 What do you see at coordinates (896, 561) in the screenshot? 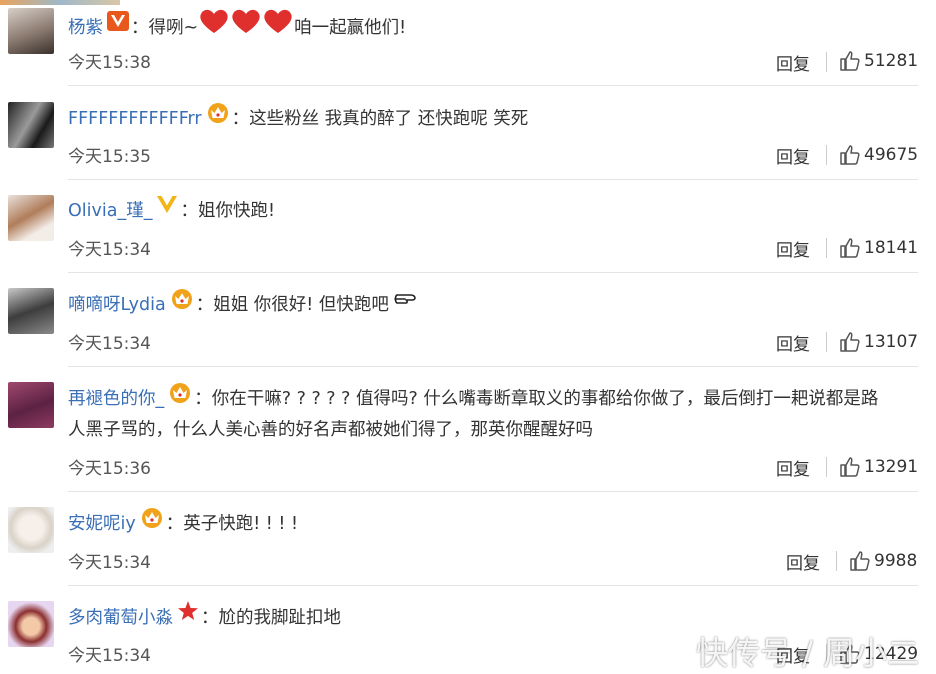
I see `like-count: 9988` at bounding box center [896, 561].